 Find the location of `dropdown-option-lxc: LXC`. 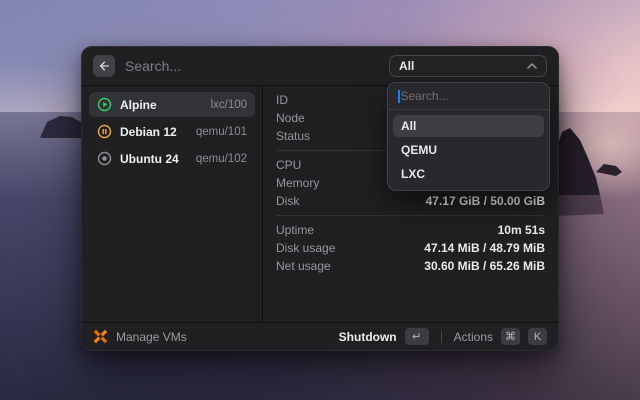

dropdown-option-lxc: LXC is located at coordinates (468, 174).